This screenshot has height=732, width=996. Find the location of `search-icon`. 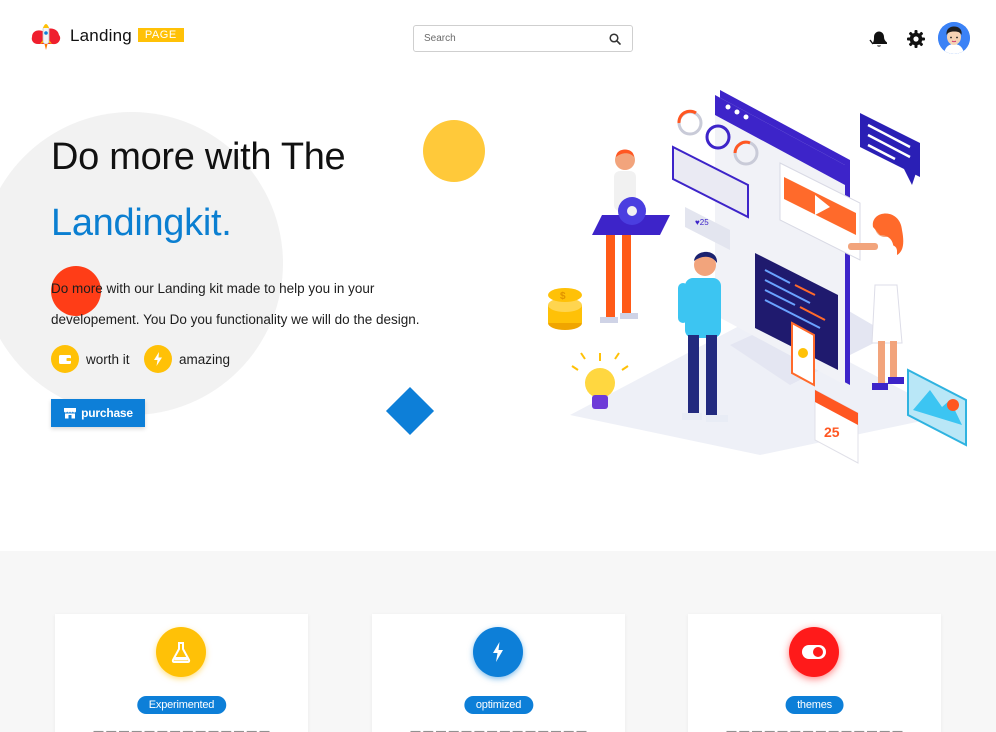

search-icon is located at coordinates (615, 39).